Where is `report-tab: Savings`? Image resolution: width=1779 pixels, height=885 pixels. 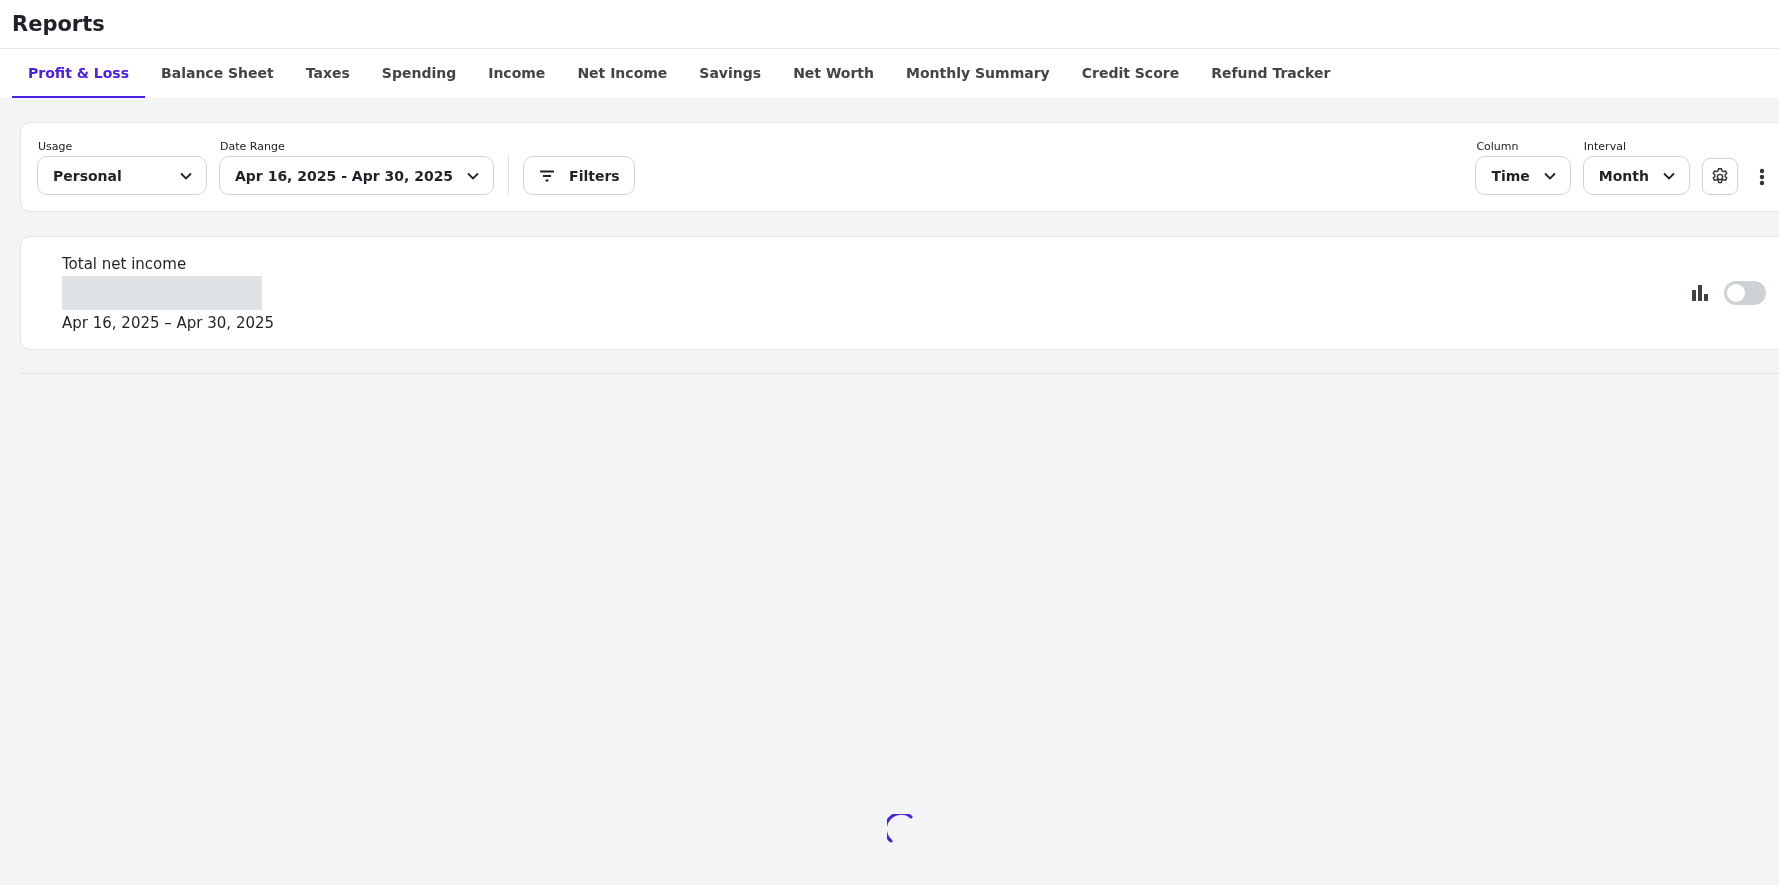
report-tab: Savings is located at coordinates (730, 73).